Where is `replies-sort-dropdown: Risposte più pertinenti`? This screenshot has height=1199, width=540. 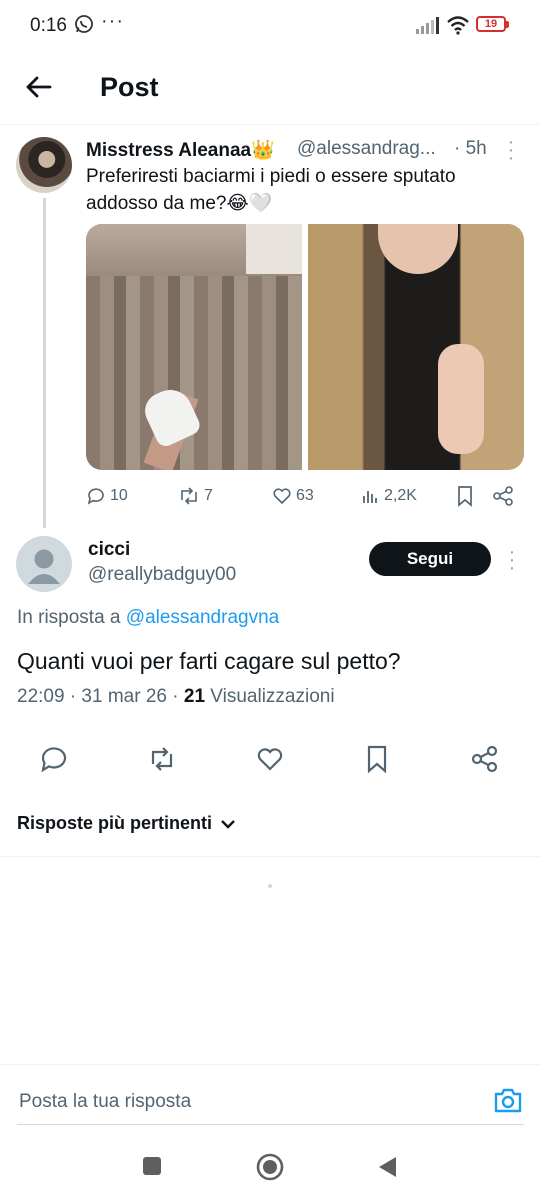
replies-sort-dropdown: Risposte più pertinenti is located at coordinates (126, 823).